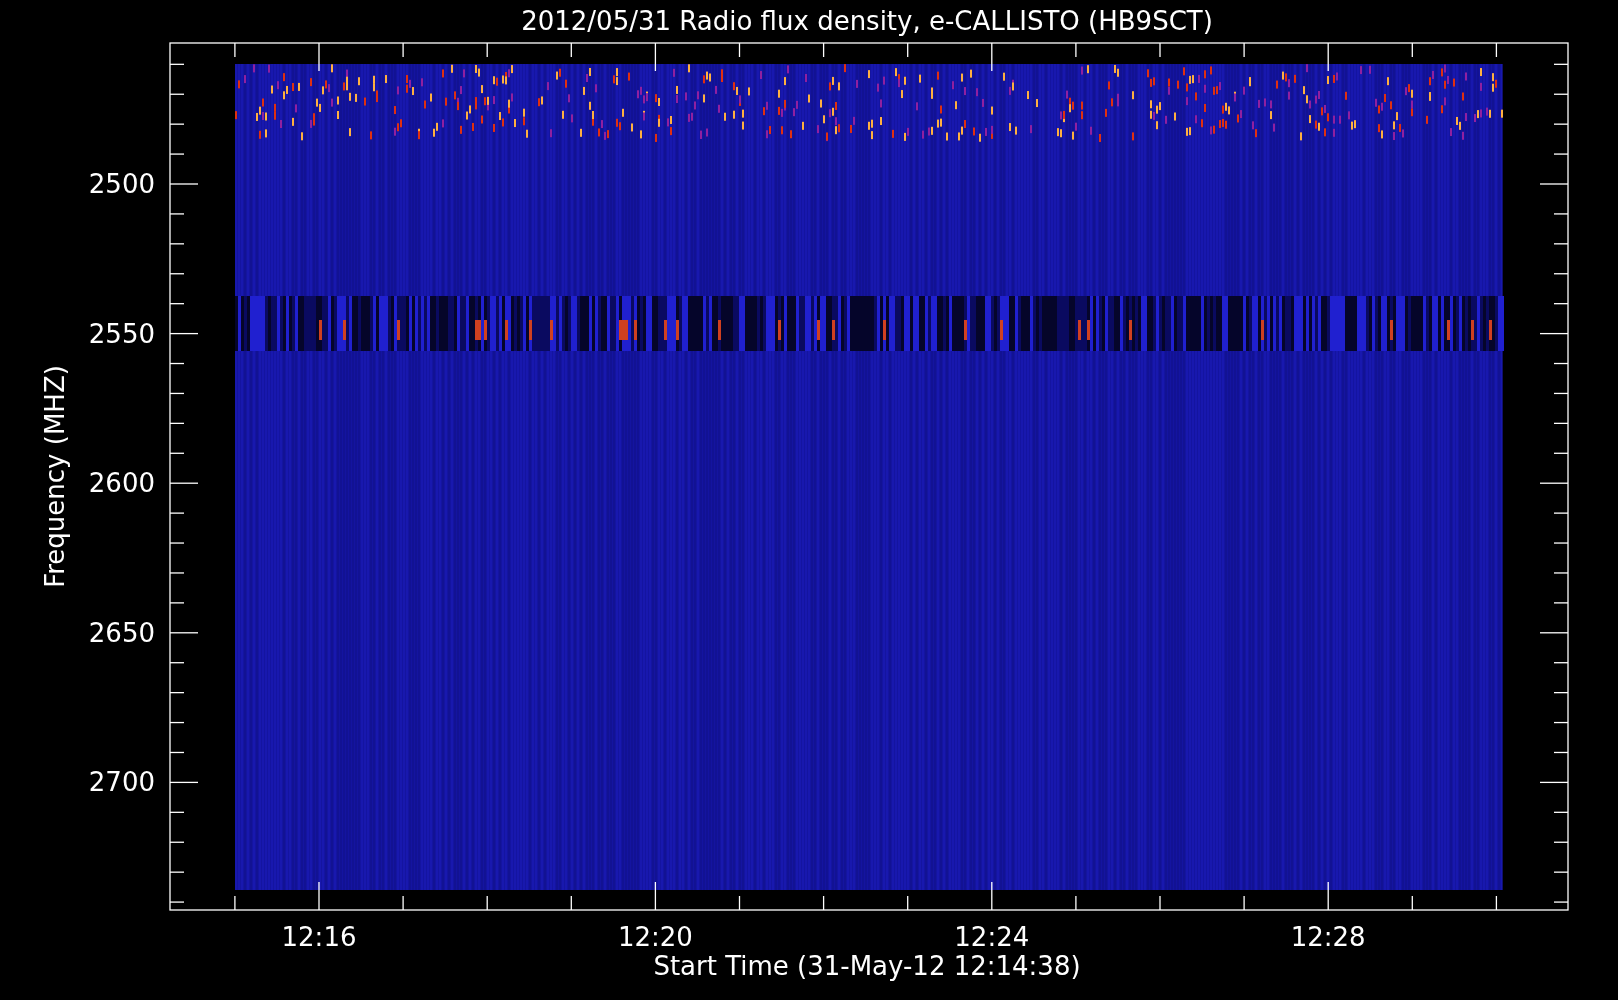 The image size is (1618, 1000). Describe the element at coordinates (55, 476) in the screenshot. I see `y-axis-label: Frequency (MHZ)` at that location.